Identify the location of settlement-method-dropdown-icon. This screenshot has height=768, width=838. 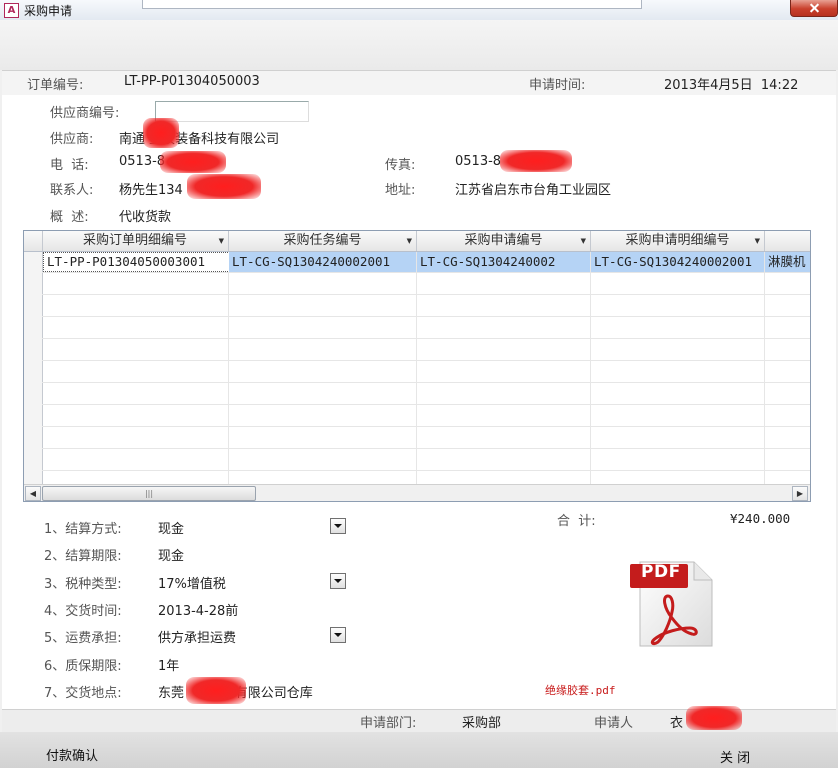
(338, 526).